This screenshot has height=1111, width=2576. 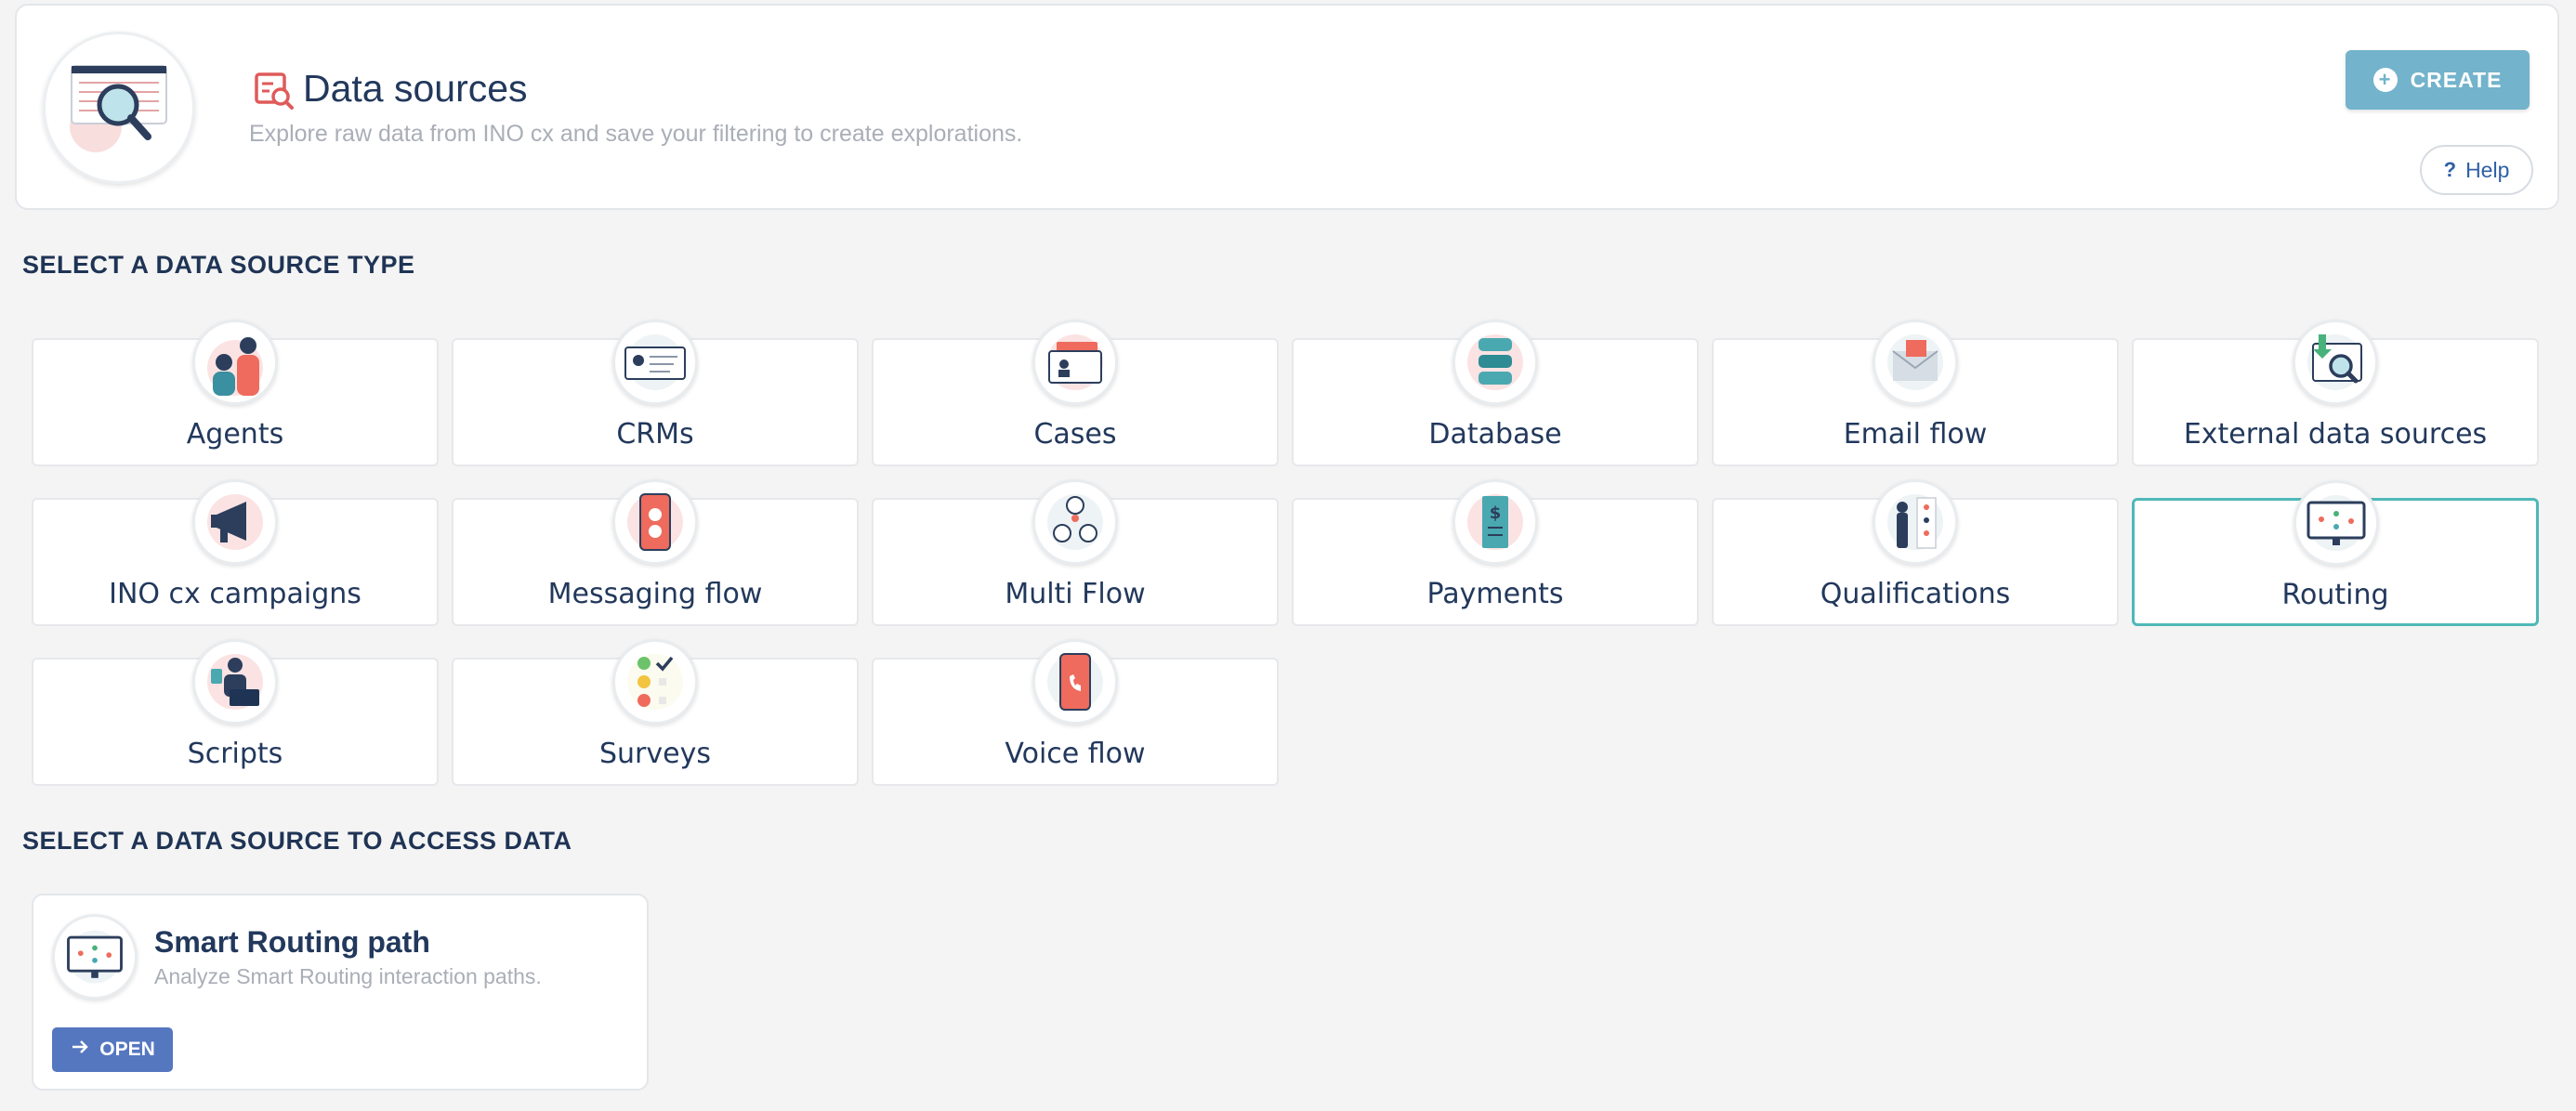 What do you see at coordinates (348, 976) in the screenshot?
I see `source-description: Analyze Smart Routing interaction paths.` at bounding box center [348, 976].